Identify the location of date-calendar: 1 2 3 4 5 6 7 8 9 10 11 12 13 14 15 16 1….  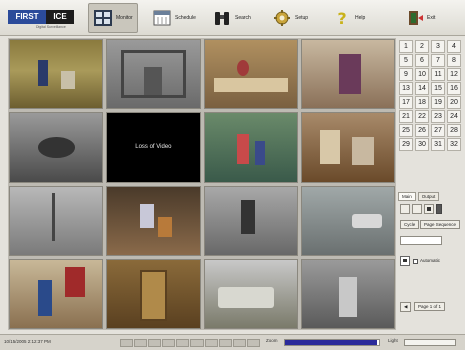
(431, 112).